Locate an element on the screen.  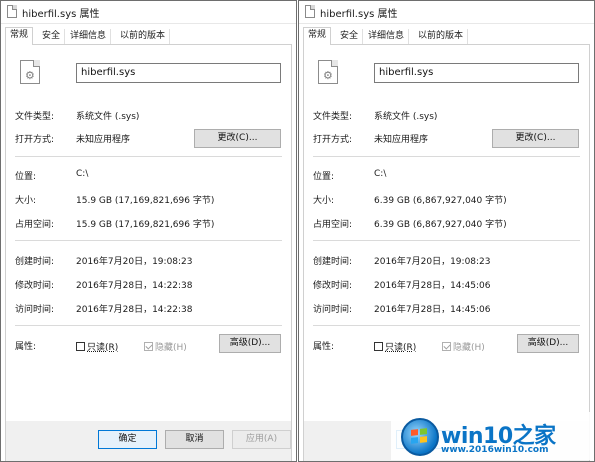
size-on-disk-value: 6.39 GB (6,867,927,040 字节) is located at coordinates (440, 225).